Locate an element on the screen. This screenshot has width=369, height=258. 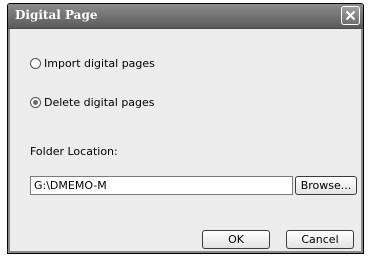
ok-button: OK is located at coordinates (236, 239).